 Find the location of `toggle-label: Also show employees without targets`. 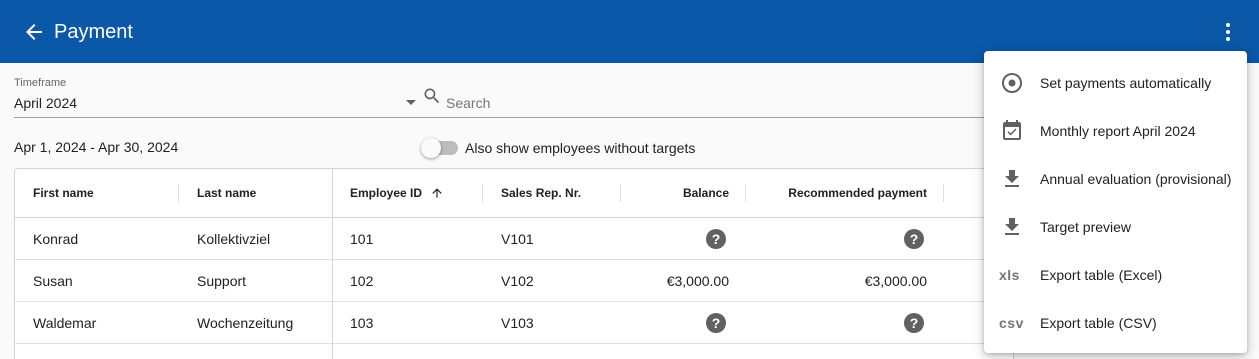

toggle-label: Also show employees without targets is located at coordinates (580, 148).